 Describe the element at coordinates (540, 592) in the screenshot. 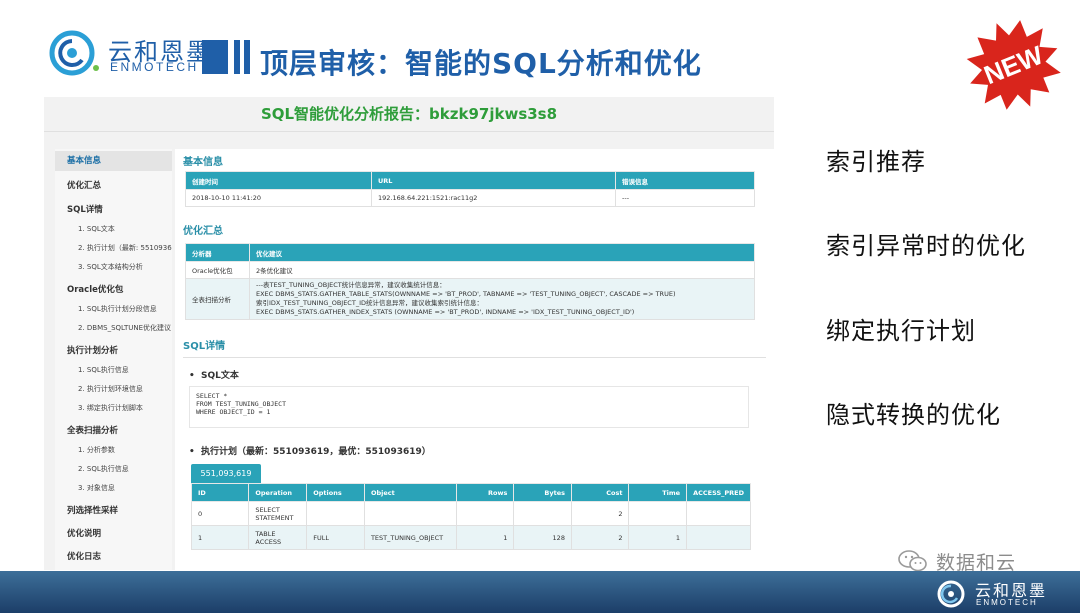

I see `footer-bar` at that location.